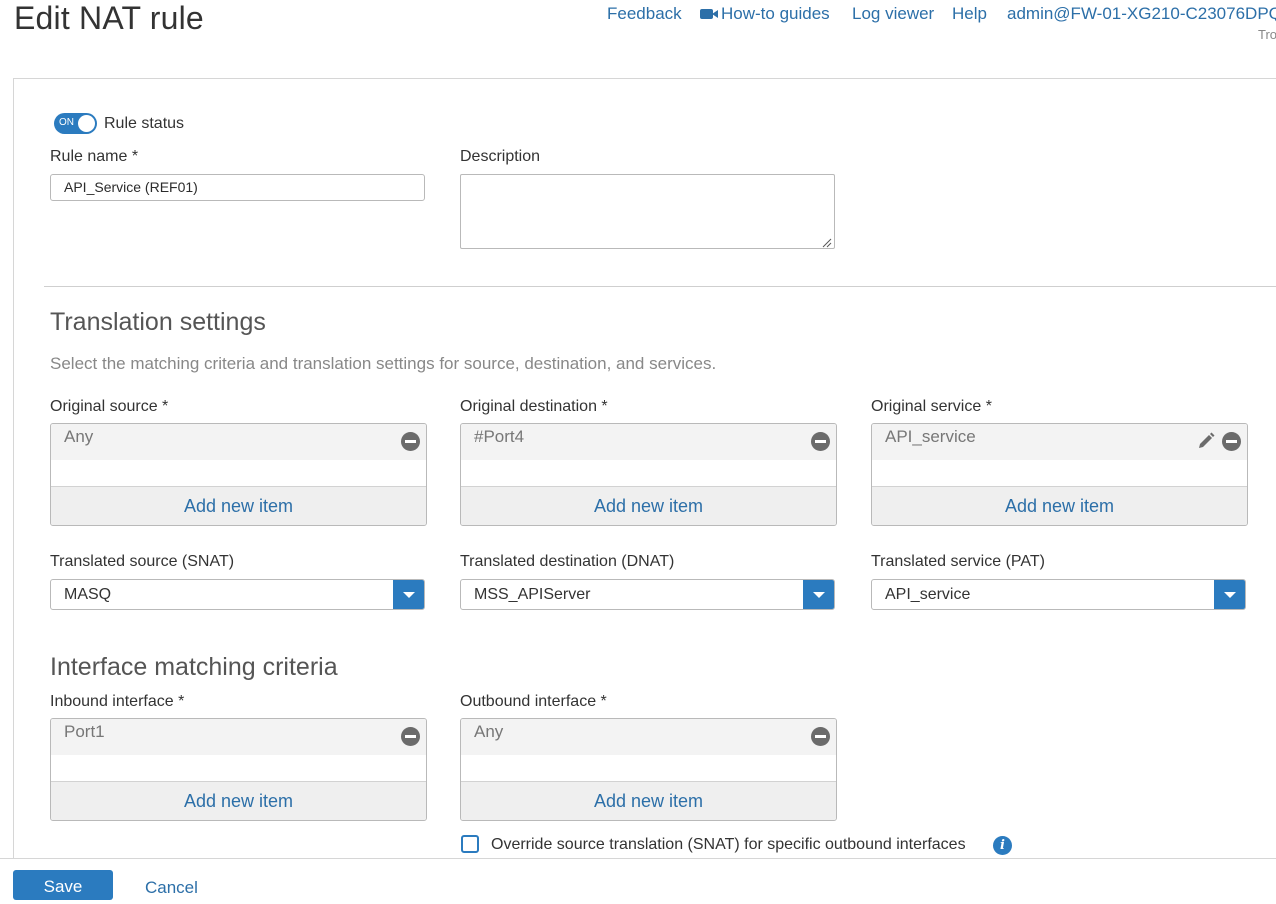 This screenshot has height=904, width=1276. I want to click on toggle-state-label: ON, so click(66, 122).